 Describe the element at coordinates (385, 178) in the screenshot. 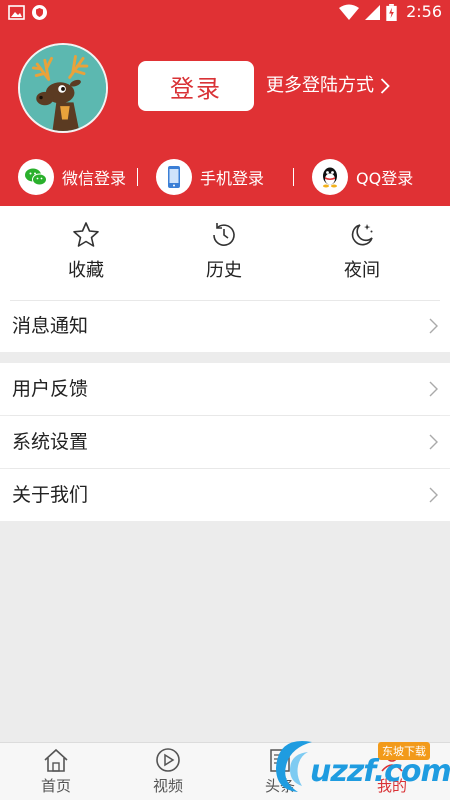

I see `qq-login-label: QQ登录` at that location.